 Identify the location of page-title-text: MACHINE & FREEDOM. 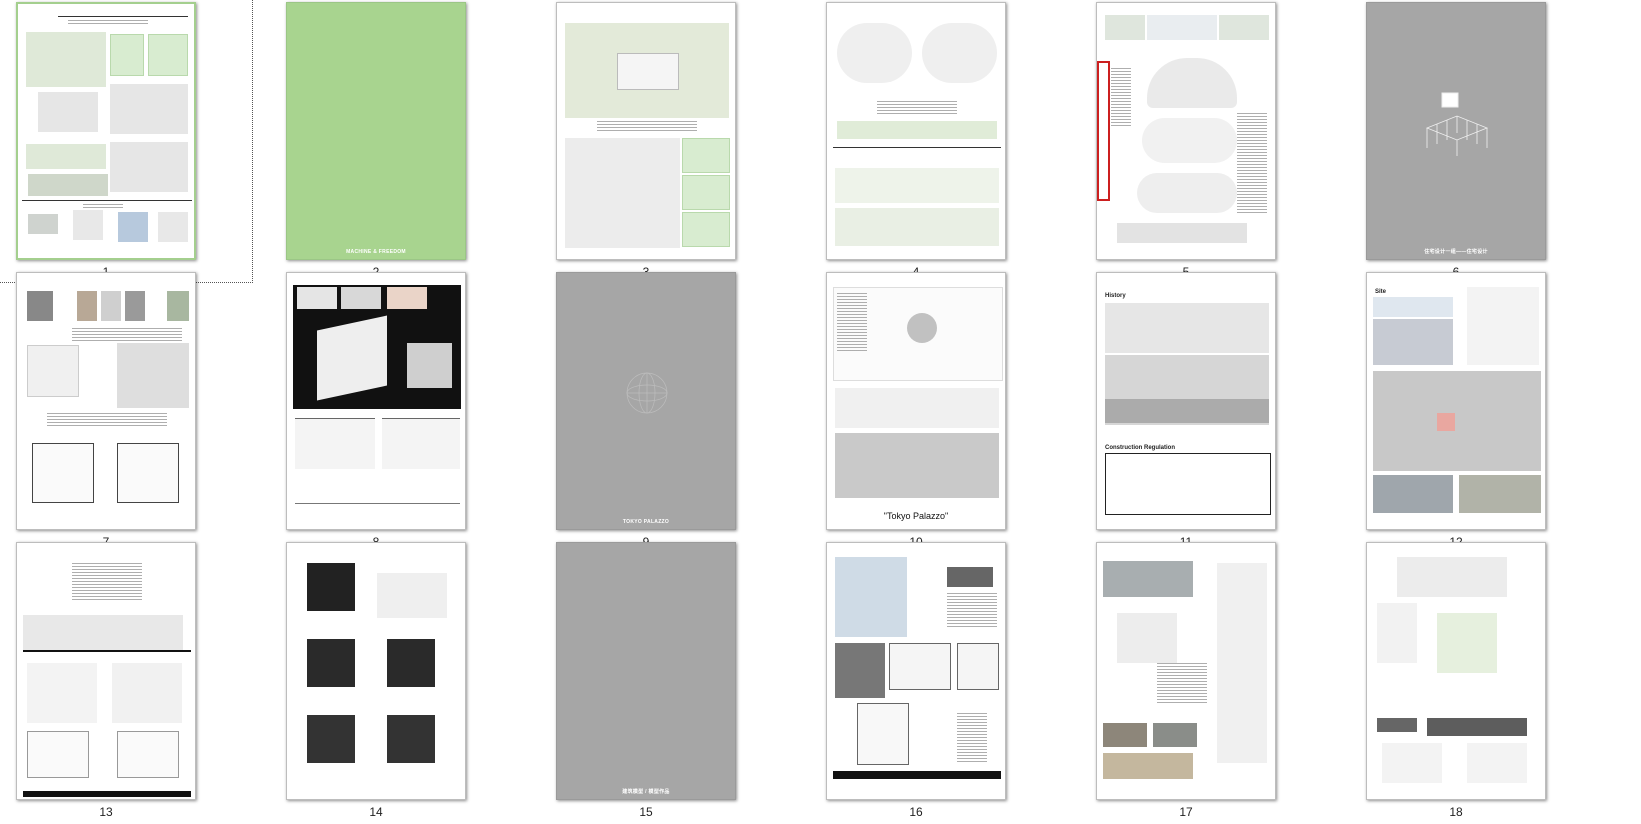
(376, 252).